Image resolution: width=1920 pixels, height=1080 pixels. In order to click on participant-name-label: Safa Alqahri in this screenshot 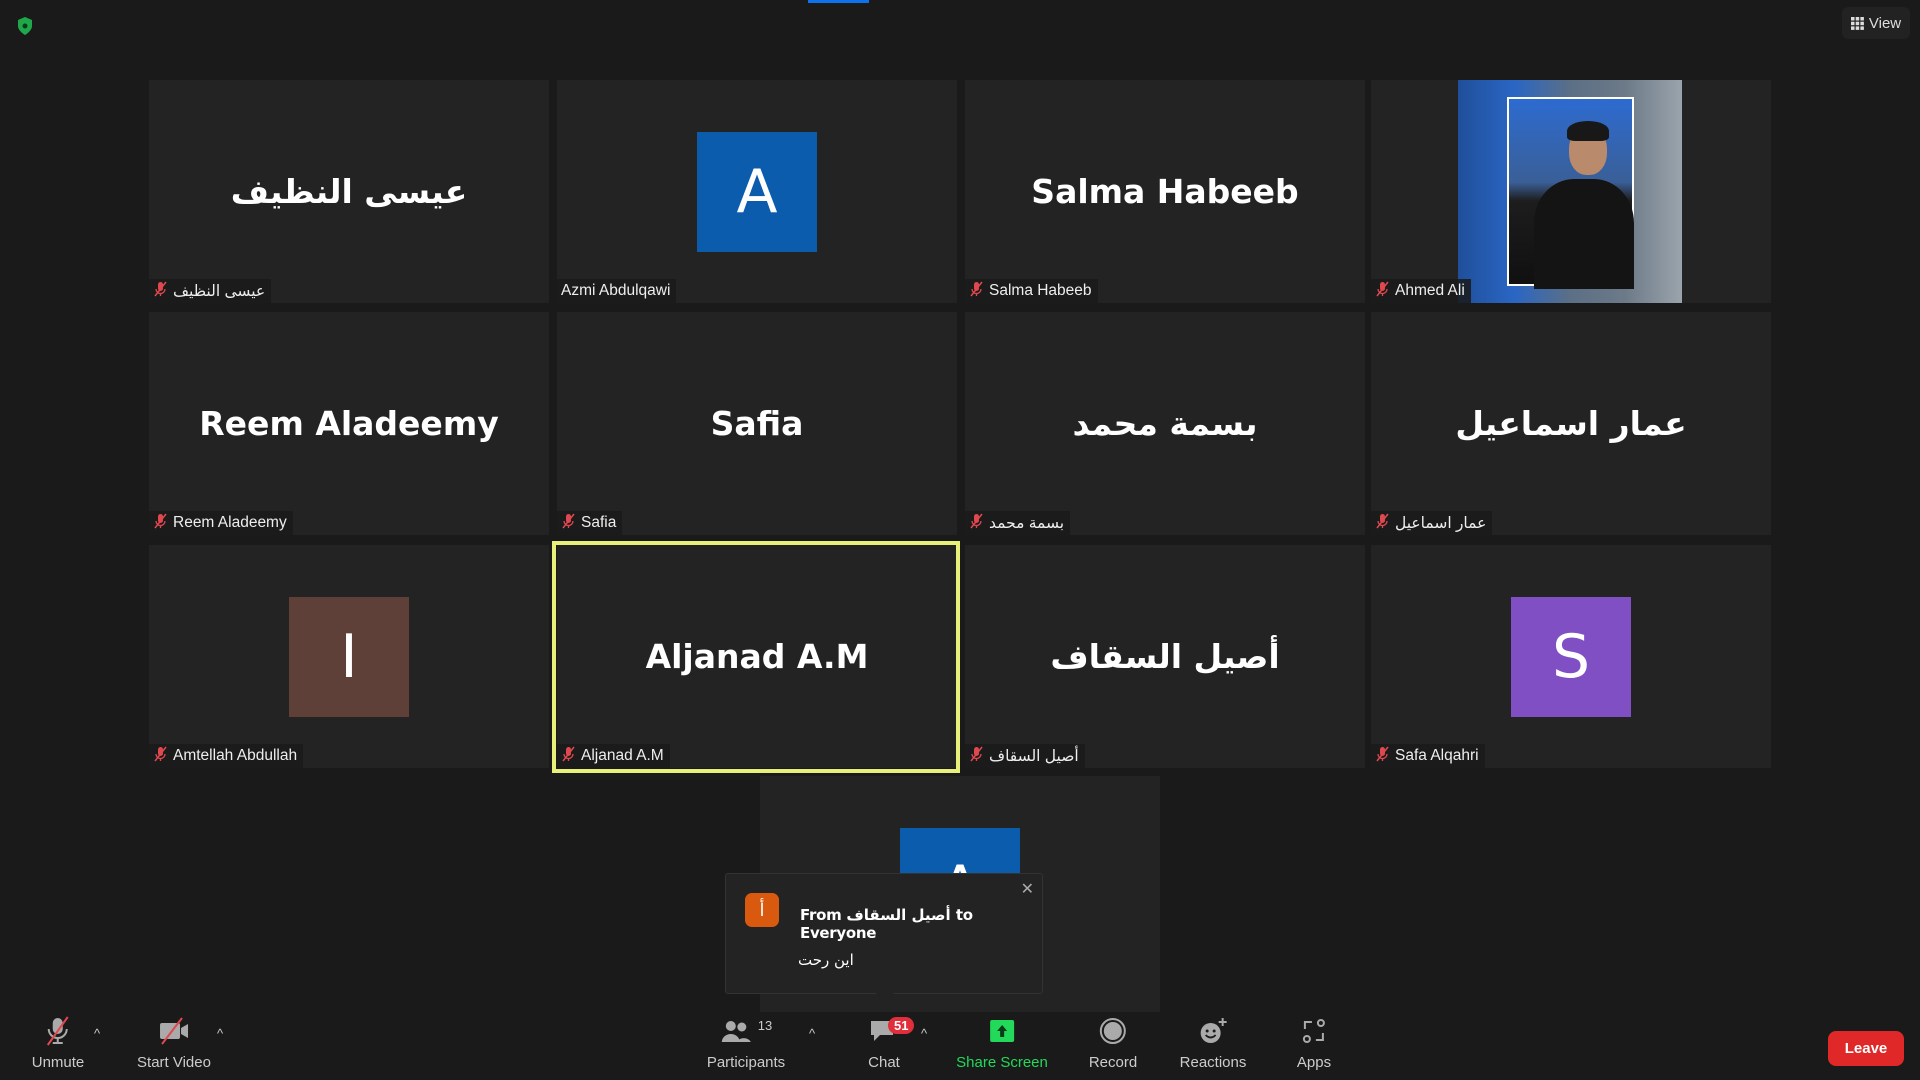, I will do `click(1428, 756)`.